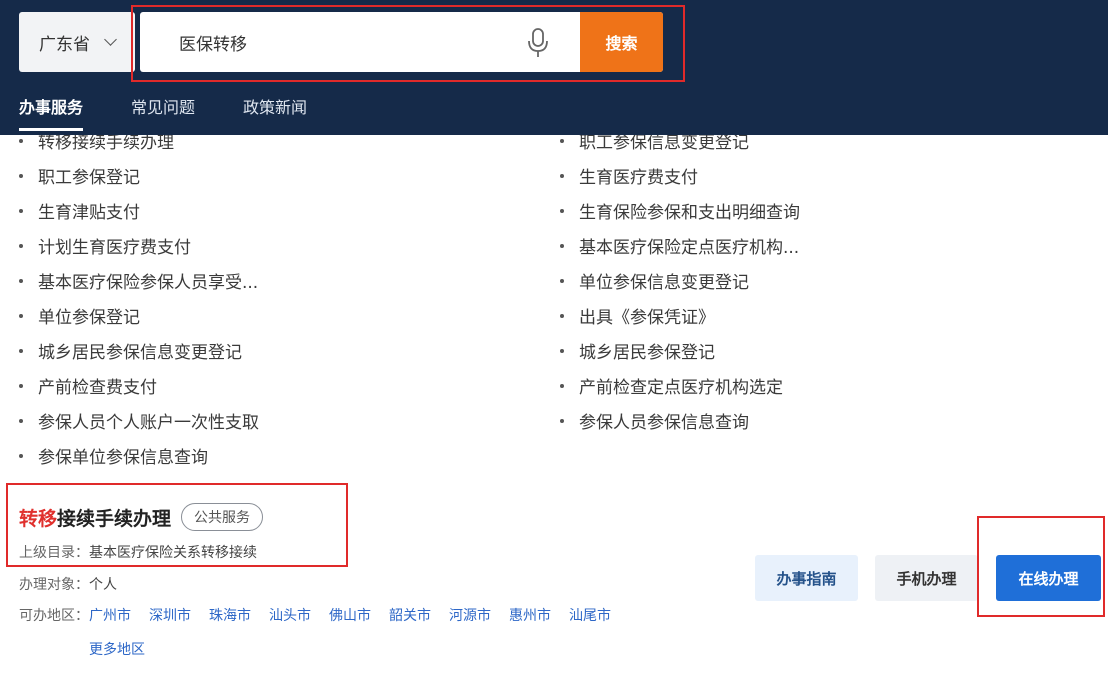  I want to click on parent-directory: 上级目录： 基本医疗保险关系转移接续, so click(138, 552).